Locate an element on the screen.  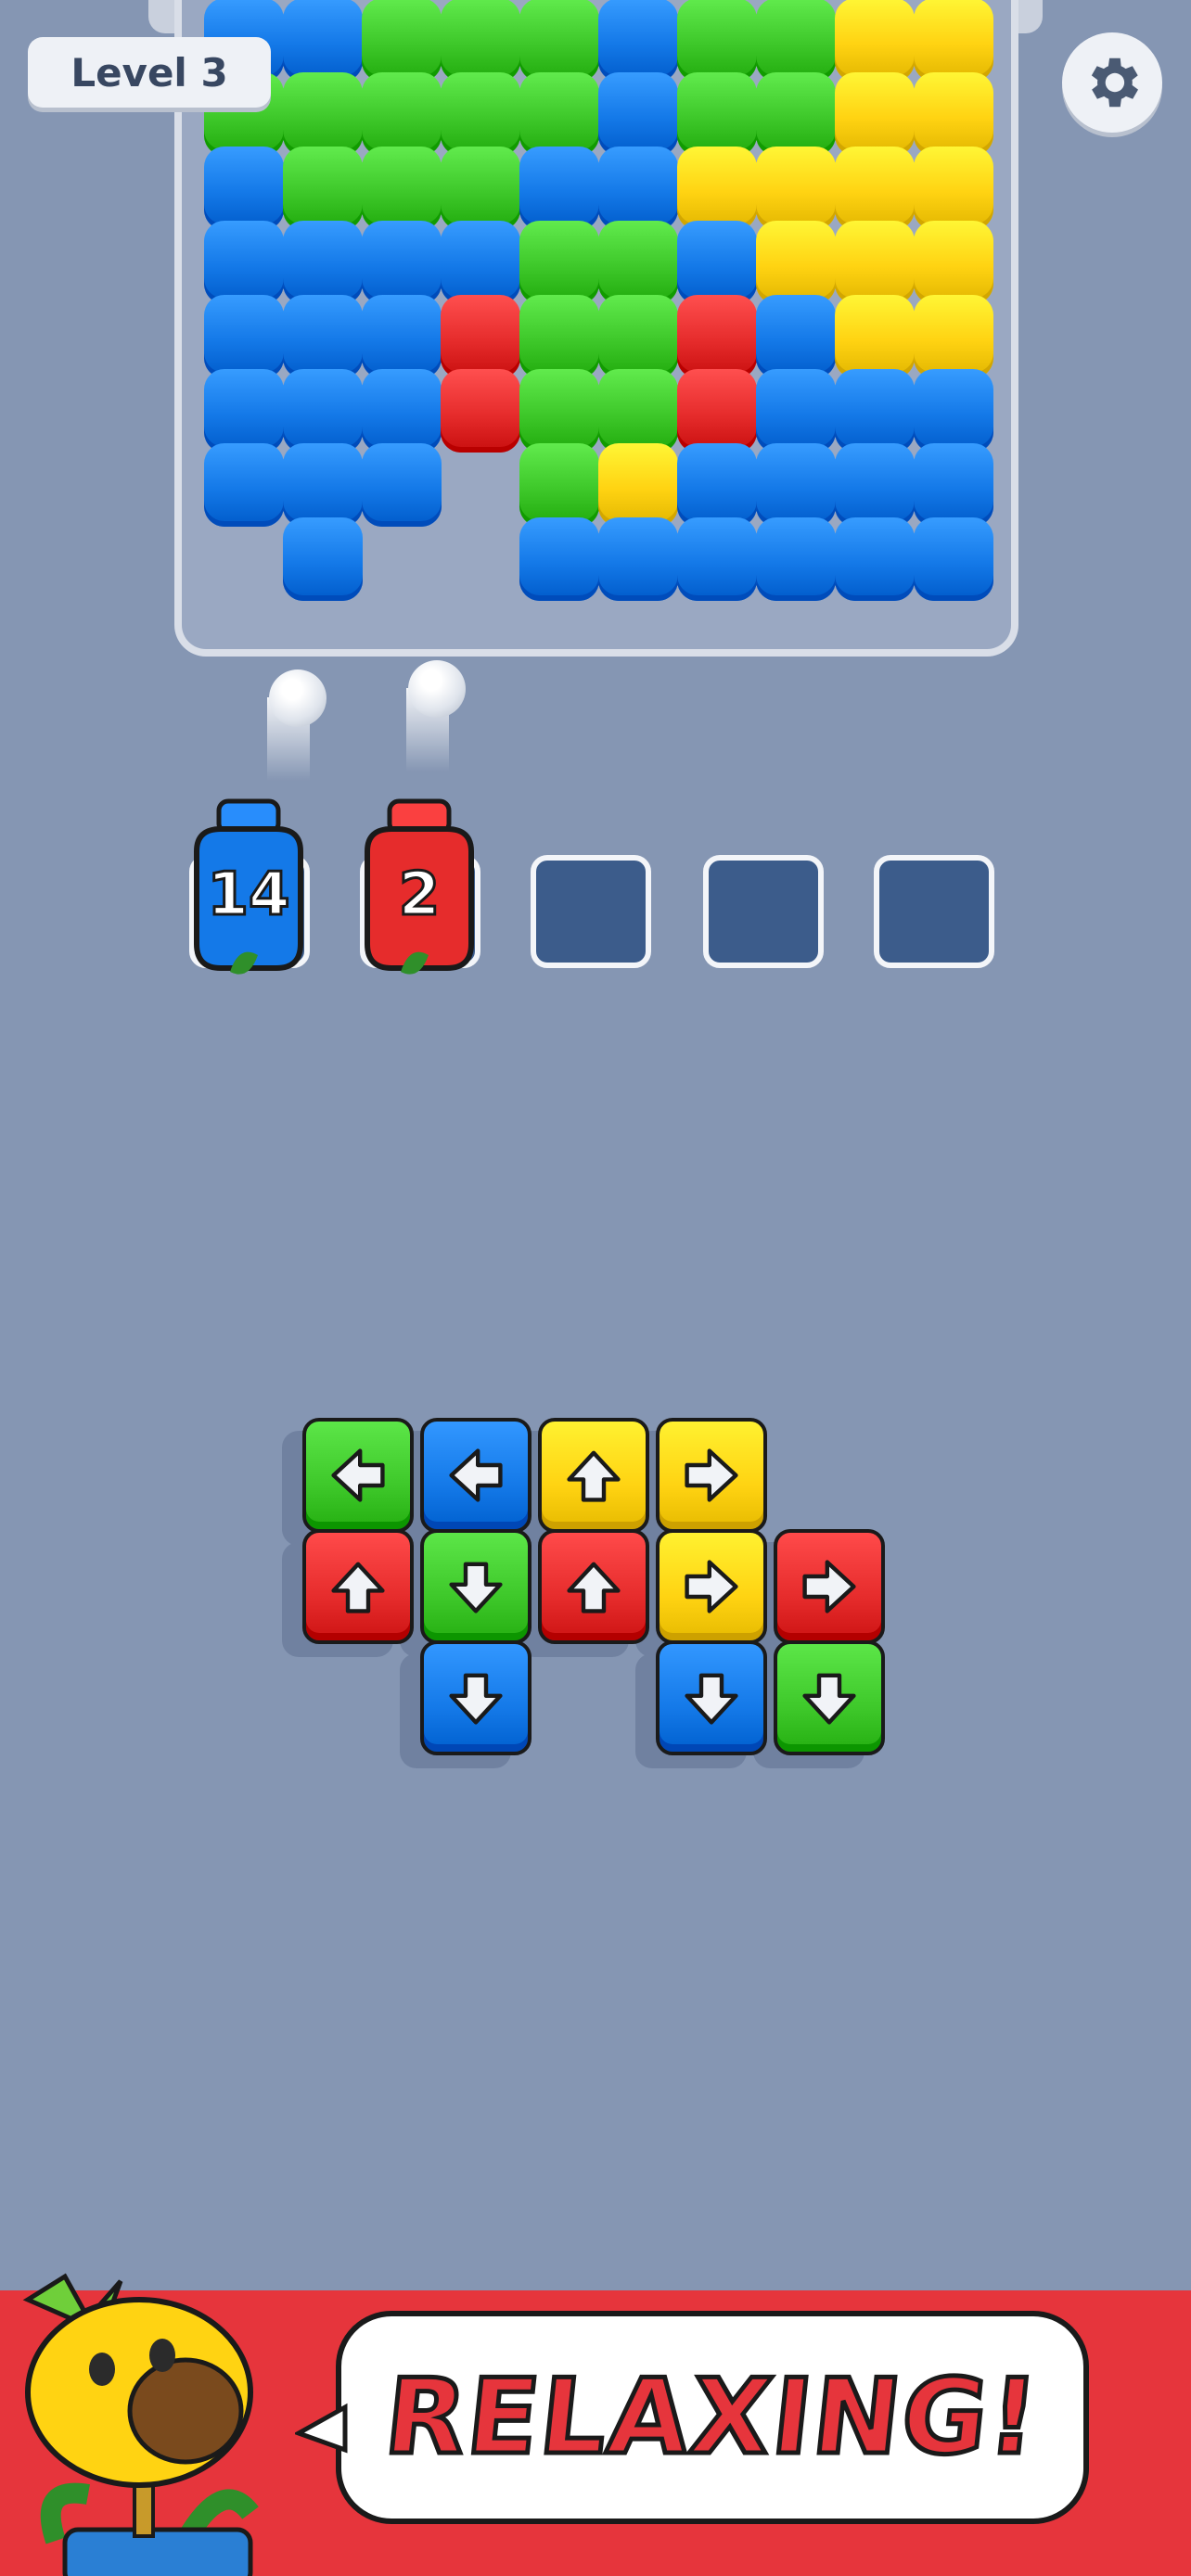
arrow-tile-red-right is located at coordinates (829, 1586).